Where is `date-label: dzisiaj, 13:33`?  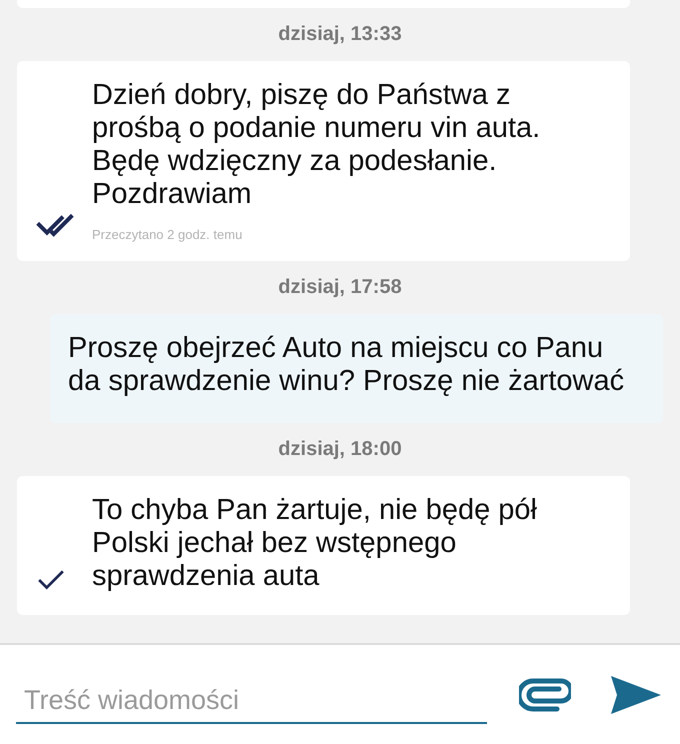
date-label: dzisiaj, 13:33 is located at coordinates (340, 34).